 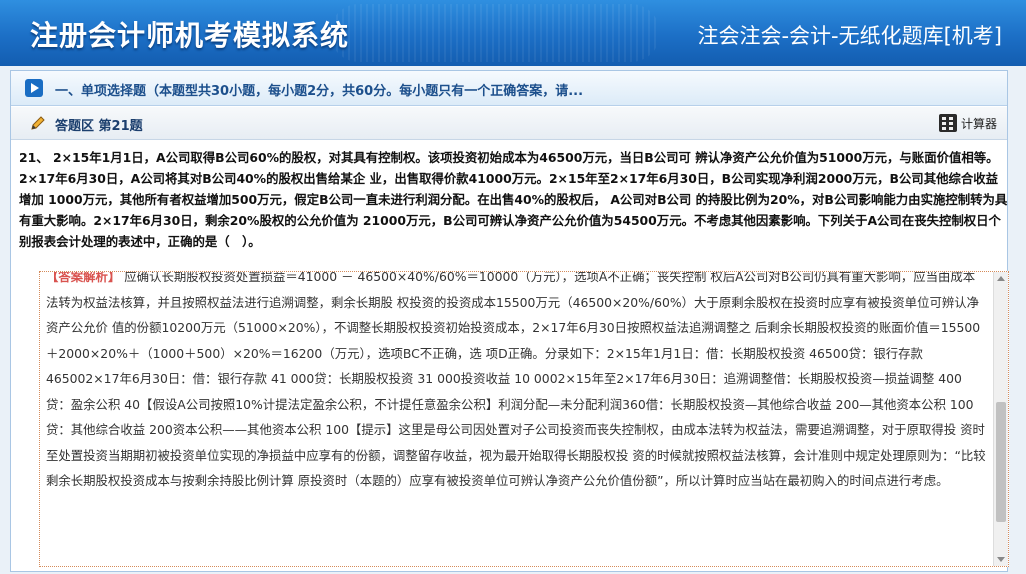 What do you see at coordinates (1001, 559) in the screenshot?
I see `scroll-down-icon` at bounding box center [1001, 559].